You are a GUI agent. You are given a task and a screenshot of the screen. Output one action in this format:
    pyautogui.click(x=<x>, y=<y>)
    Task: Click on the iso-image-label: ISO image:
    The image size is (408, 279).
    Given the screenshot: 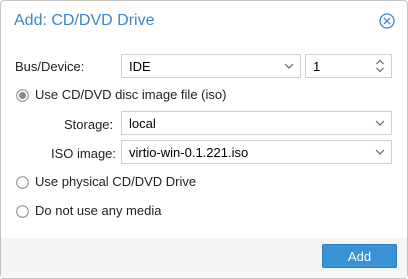 What is the action you would take?
    pyautogui.click(x=84, y=153)
    